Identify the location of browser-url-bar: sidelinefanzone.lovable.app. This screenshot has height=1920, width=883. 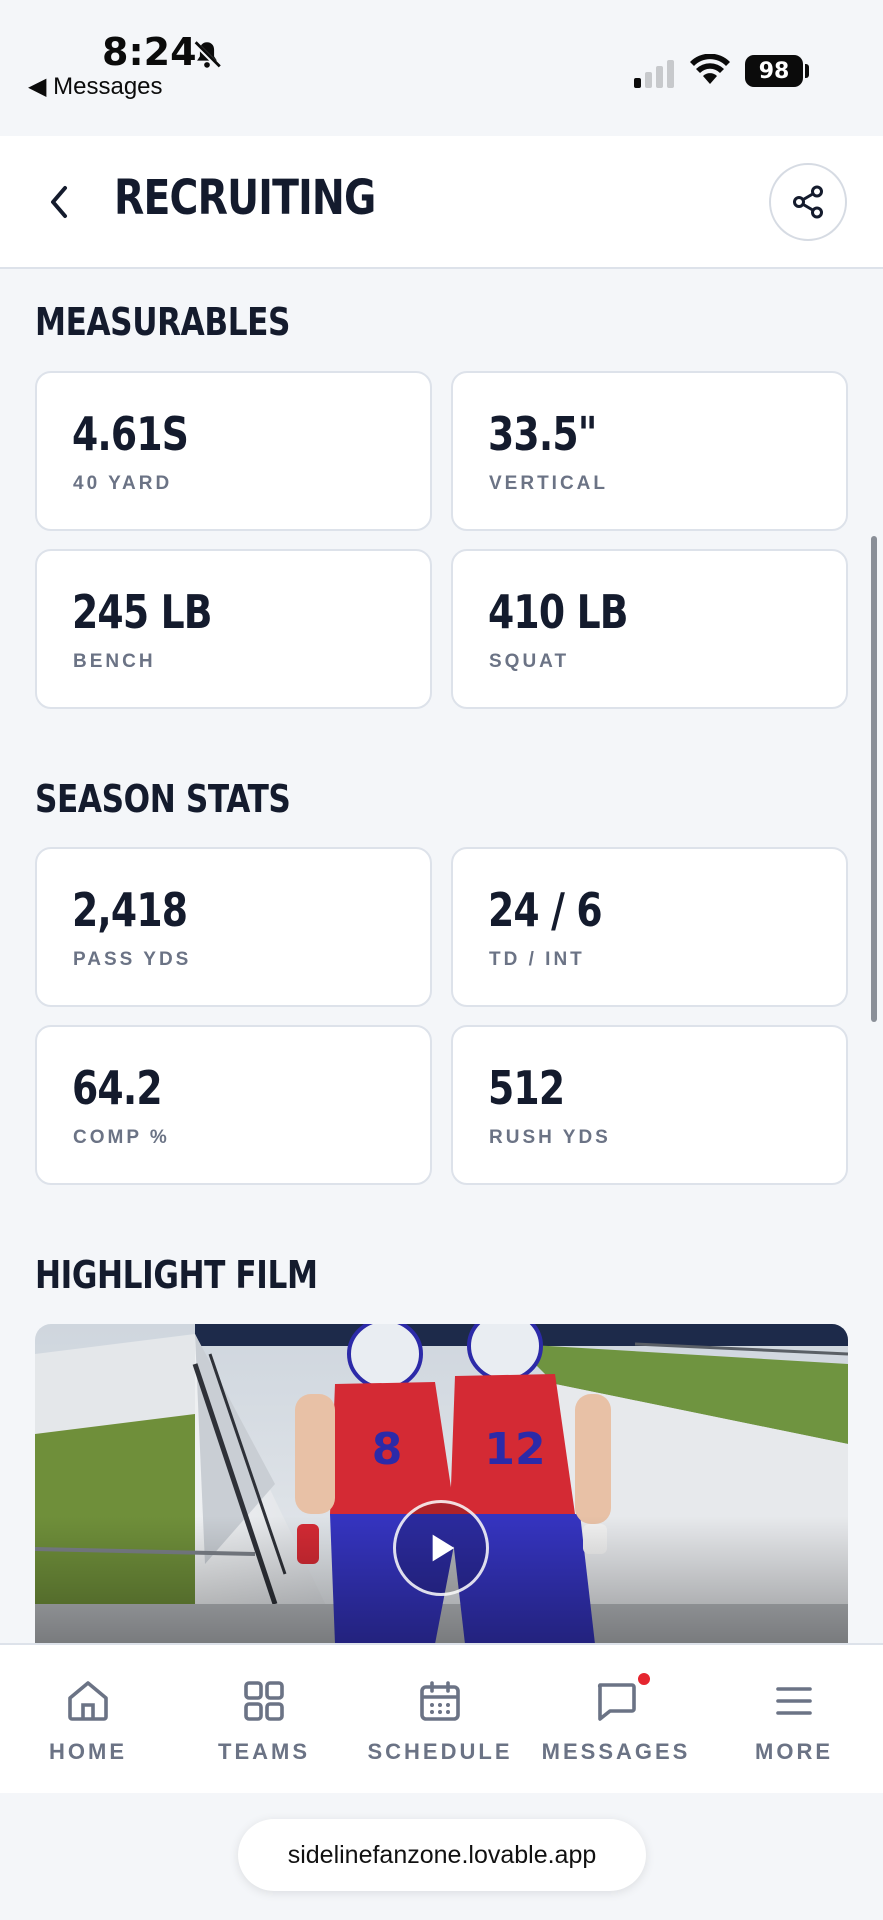
(441, 1856).